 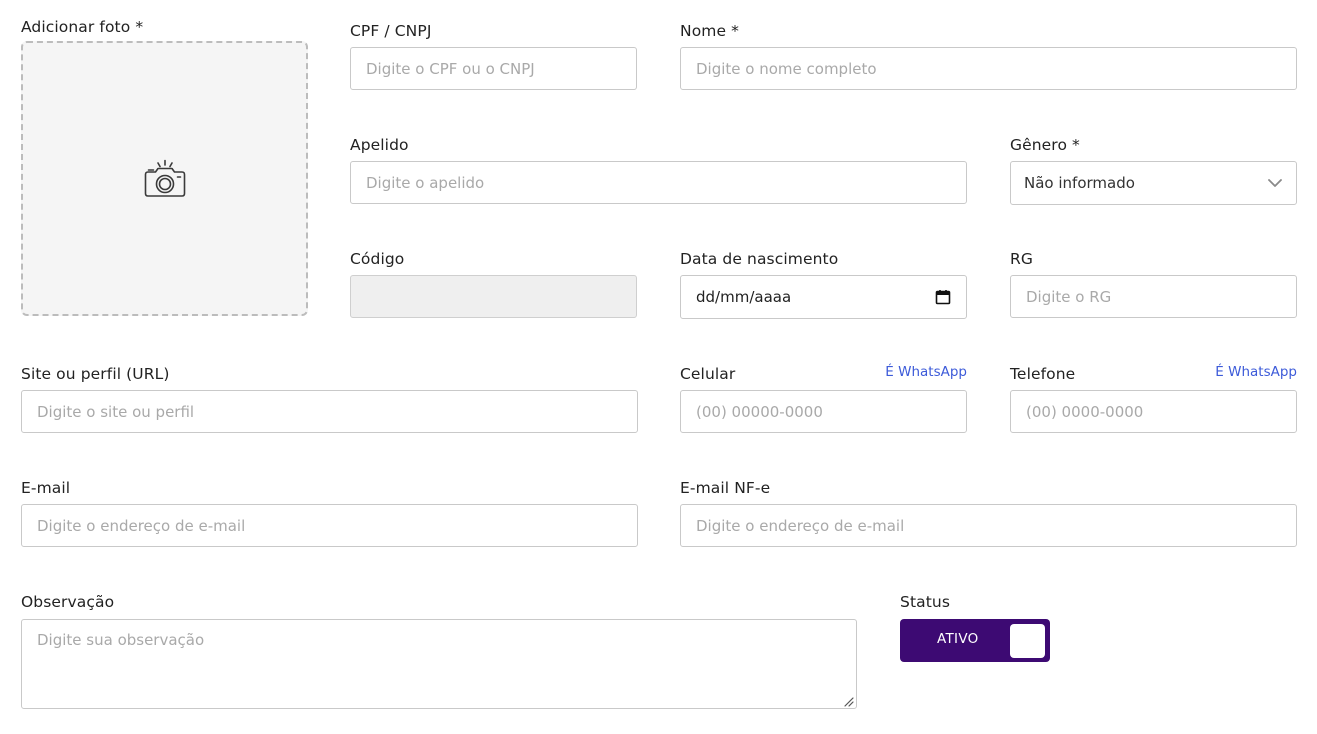 I want to click on status-toggle-knob, so click(x=1027, y=641).